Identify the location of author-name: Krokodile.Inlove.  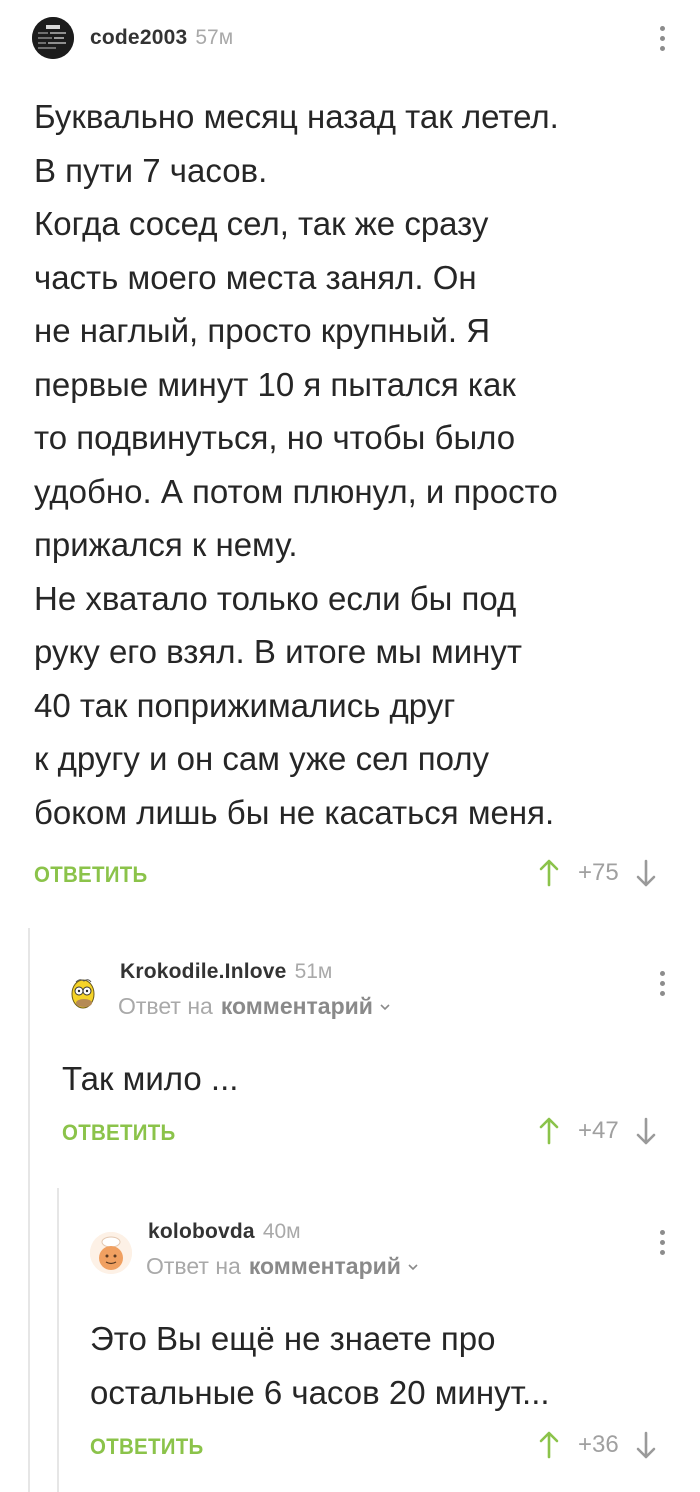
(203, 972).